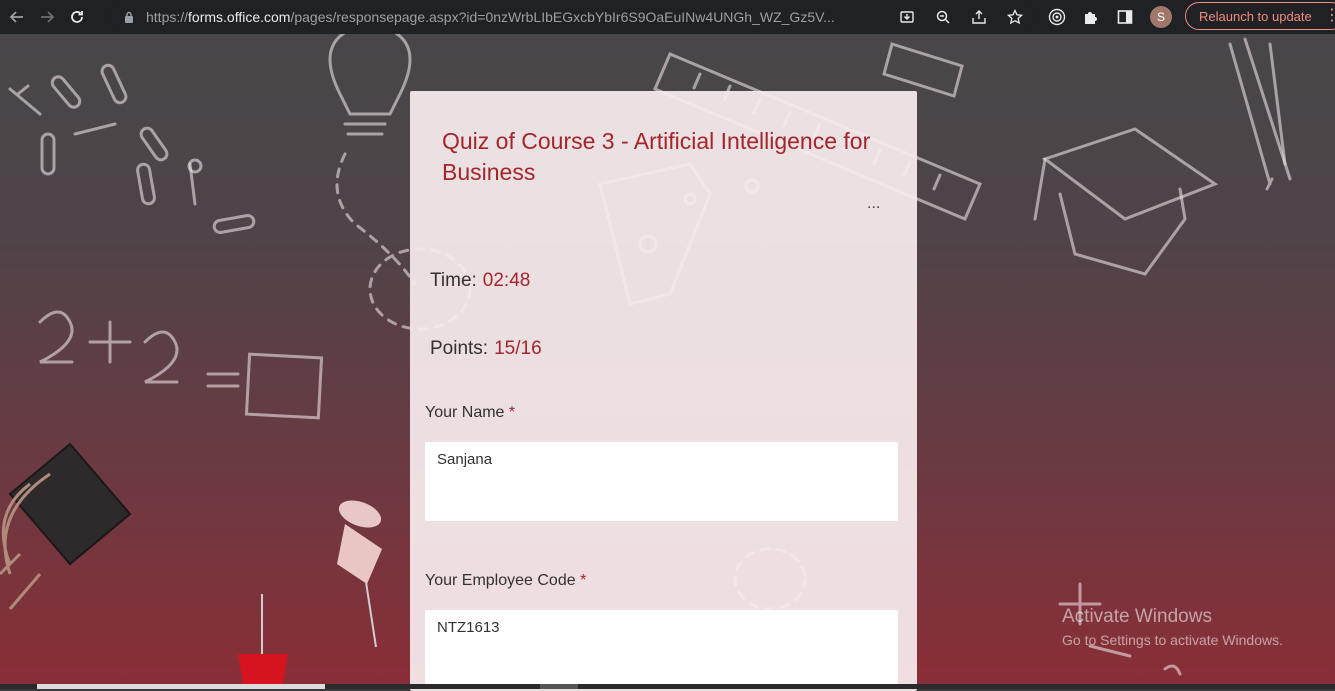 Image resolution: width=1335 pixels, height=691 pixels. I want to click on extension-target-icon, so click(1057, 17).